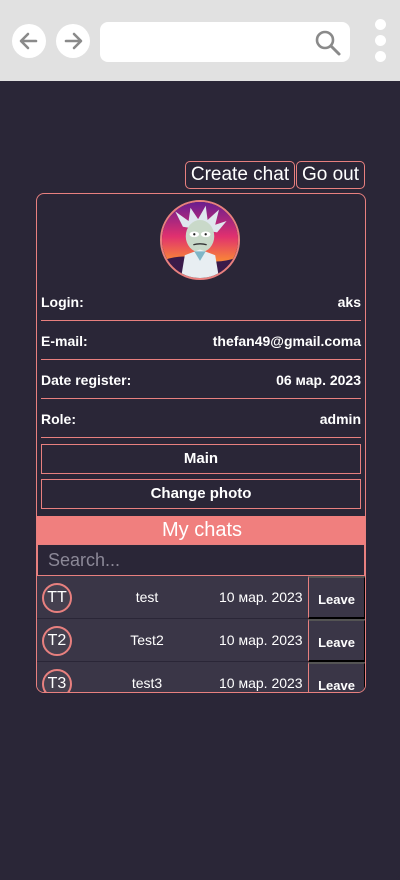 This screenshot has height=880, width=400. I want to click on chat-avatar: T2, so click(57, 641).